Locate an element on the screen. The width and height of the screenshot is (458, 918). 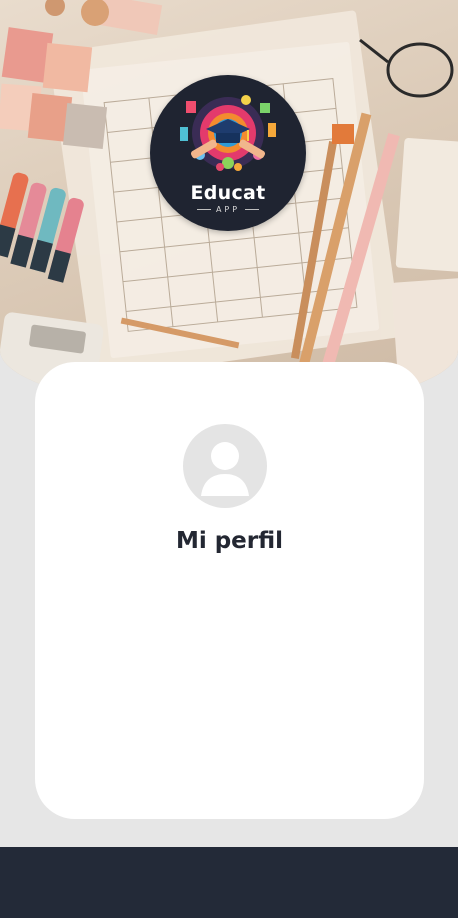
logo-title: Educat is located at coordinates (228, 193).